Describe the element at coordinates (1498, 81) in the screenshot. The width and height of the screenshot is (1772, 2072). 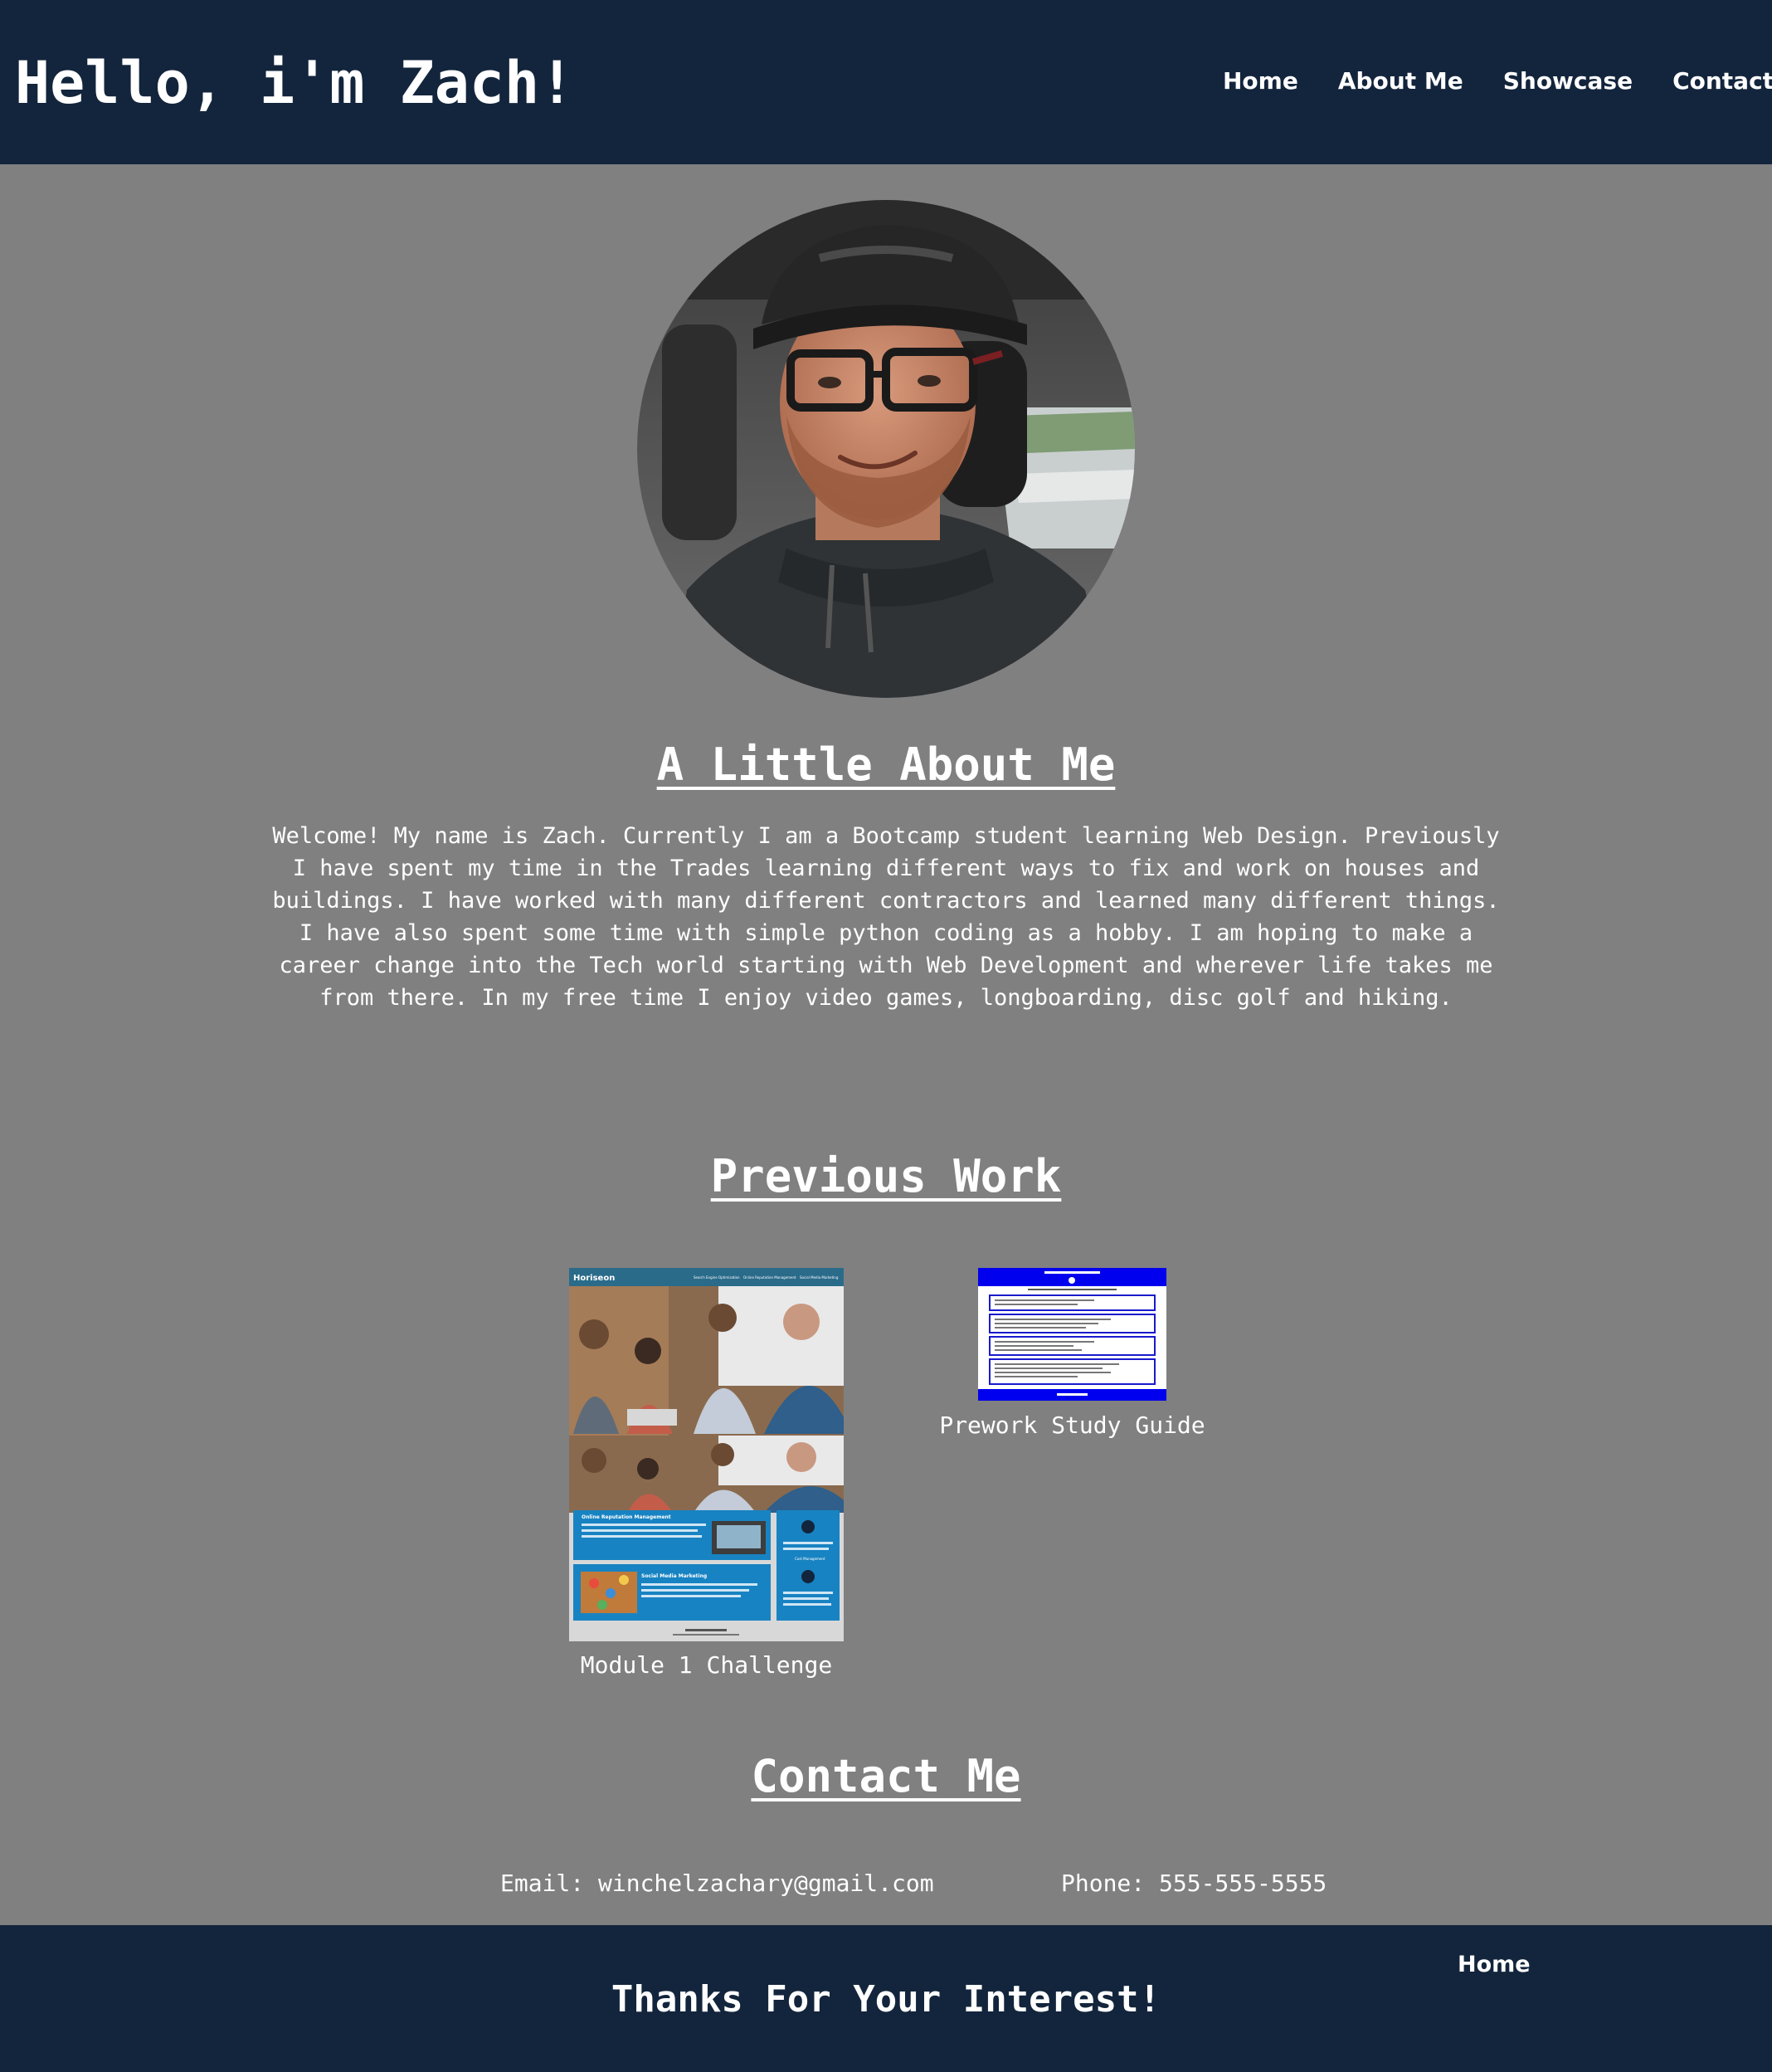
I see `main-nav: Home About Me Showcase Contact` at that location.